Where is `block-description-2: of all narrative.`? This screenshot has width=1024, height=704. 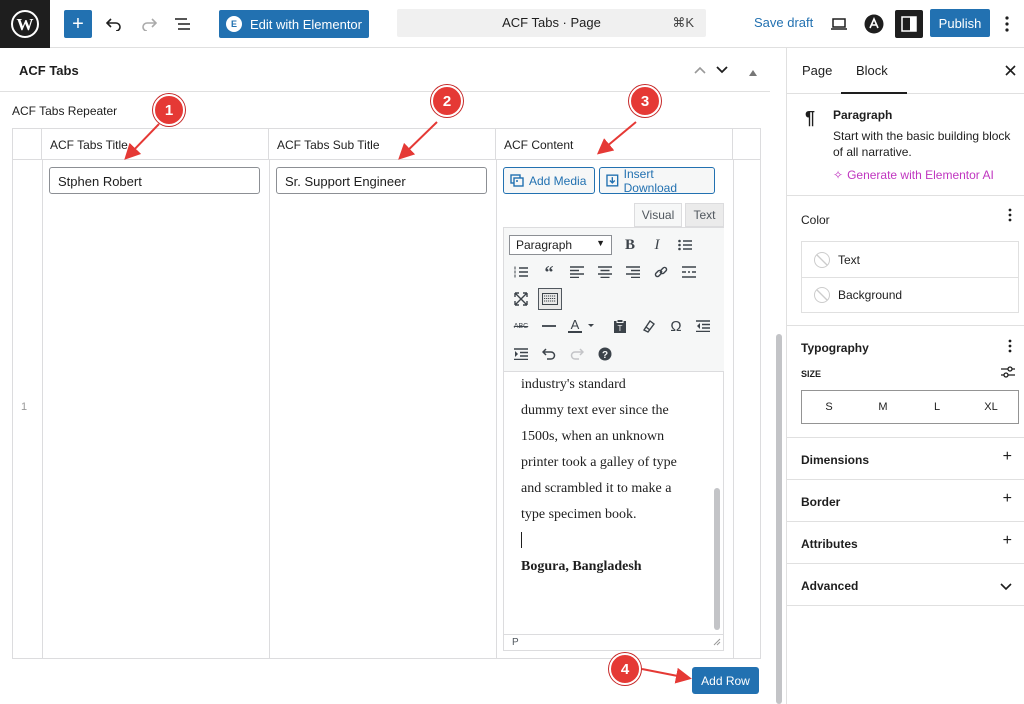
block-description-2: of all narrative. is located at coordinates (872, 152).